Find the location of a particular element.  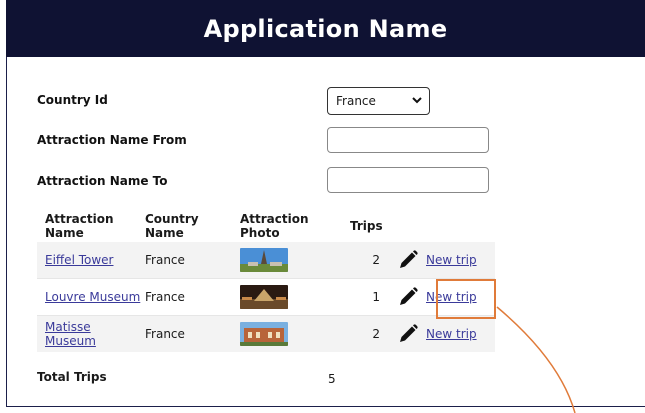

country-id-label: Country Id is located at coordinates (72, 100).